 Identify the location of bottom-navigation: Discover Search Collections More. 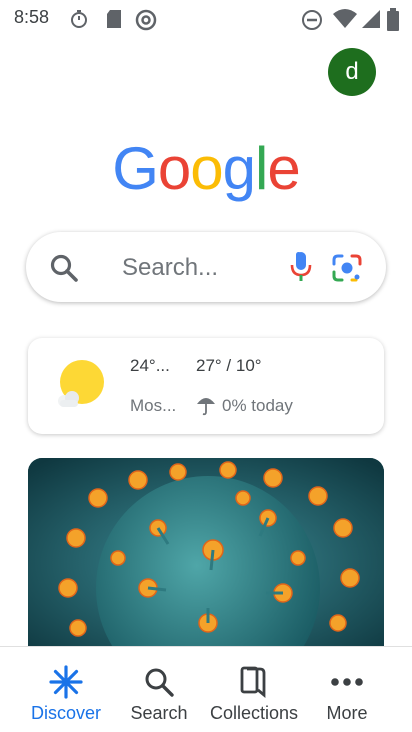
(206, 689).